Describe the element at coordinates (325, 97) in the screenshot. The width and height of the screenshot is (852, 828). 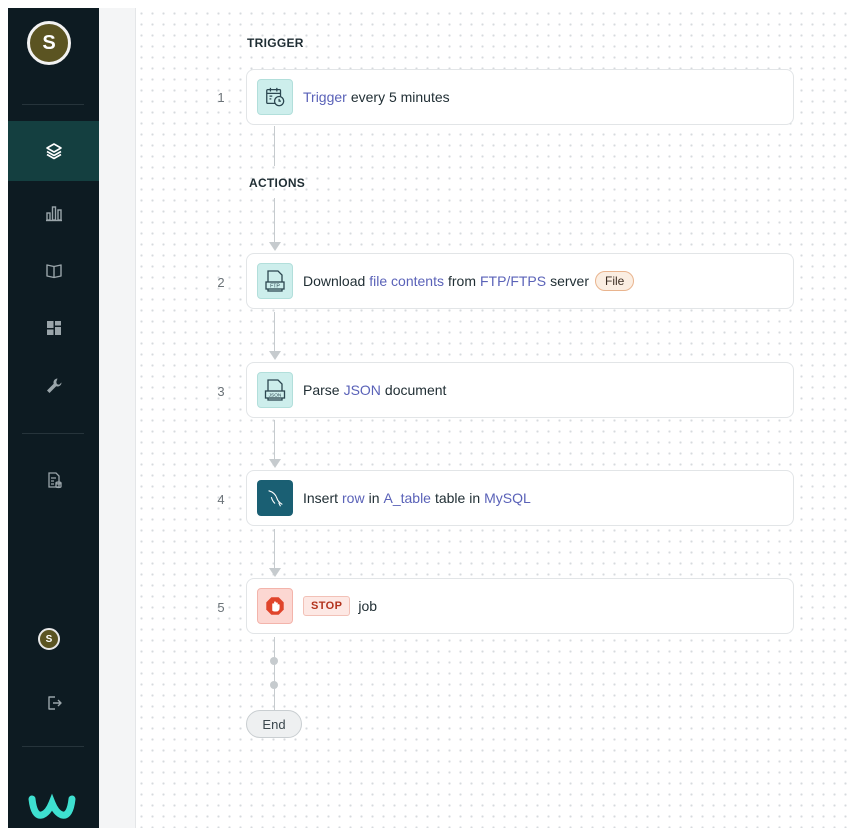
I see `trigger-link: Trigger` at that location.